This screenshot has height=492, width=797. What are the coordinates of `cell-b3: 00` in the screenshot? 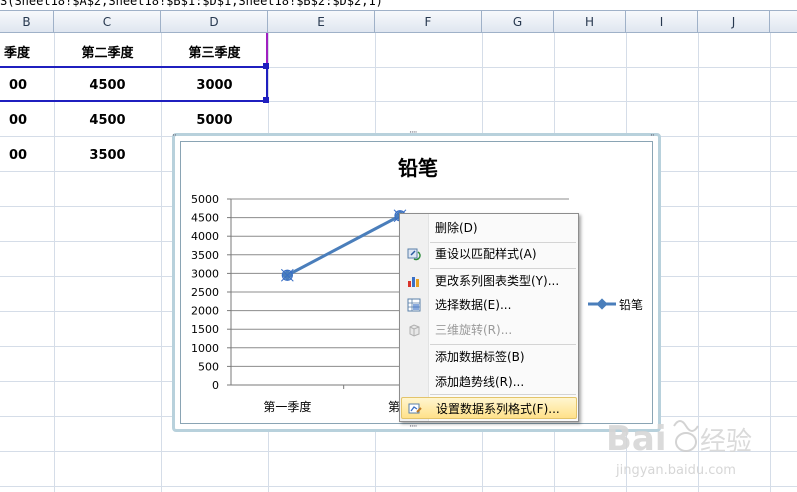 It's located at (18, 120).